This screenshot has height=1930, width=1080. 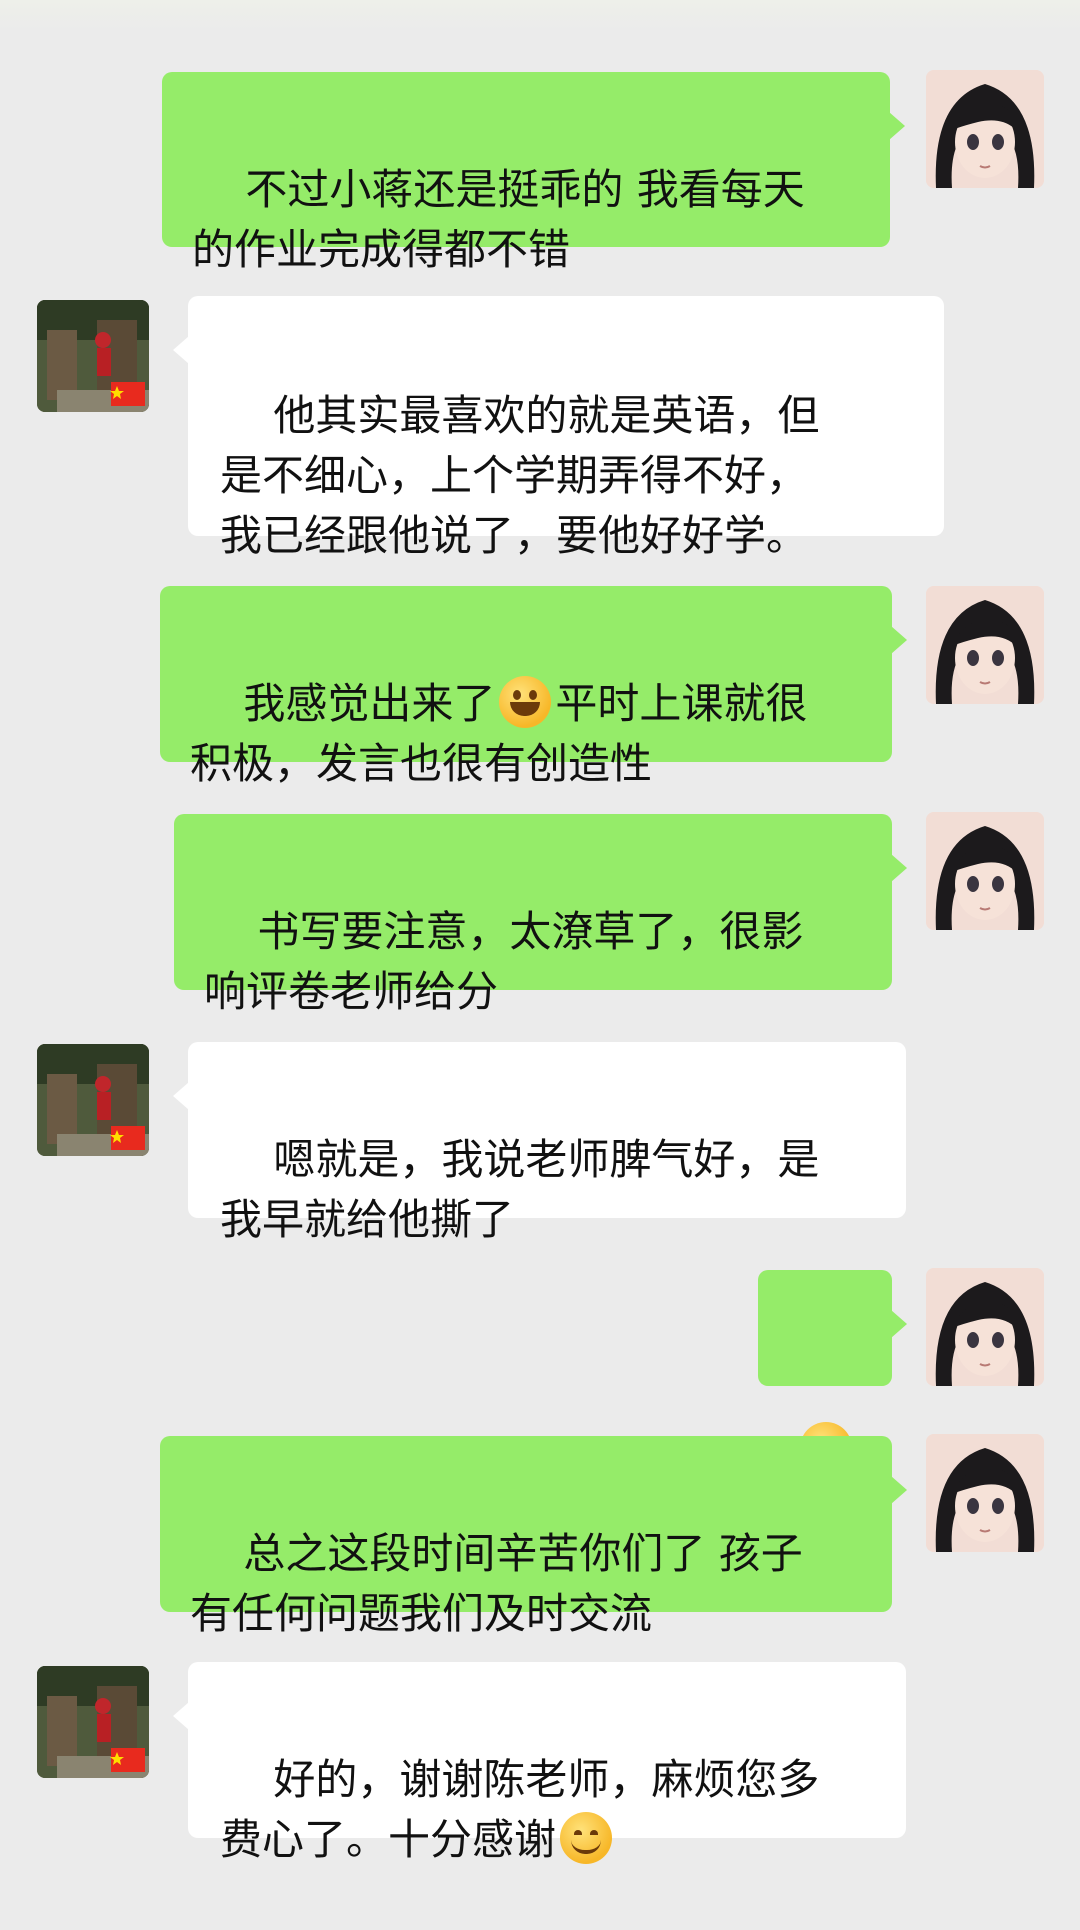 What do you see at coordinates (498, 219) in the screenshot?
I see `message-text: 不过小蒋还是挺乖的 我看每天 的作业完成得都不错` at bounding box center [498, 219].